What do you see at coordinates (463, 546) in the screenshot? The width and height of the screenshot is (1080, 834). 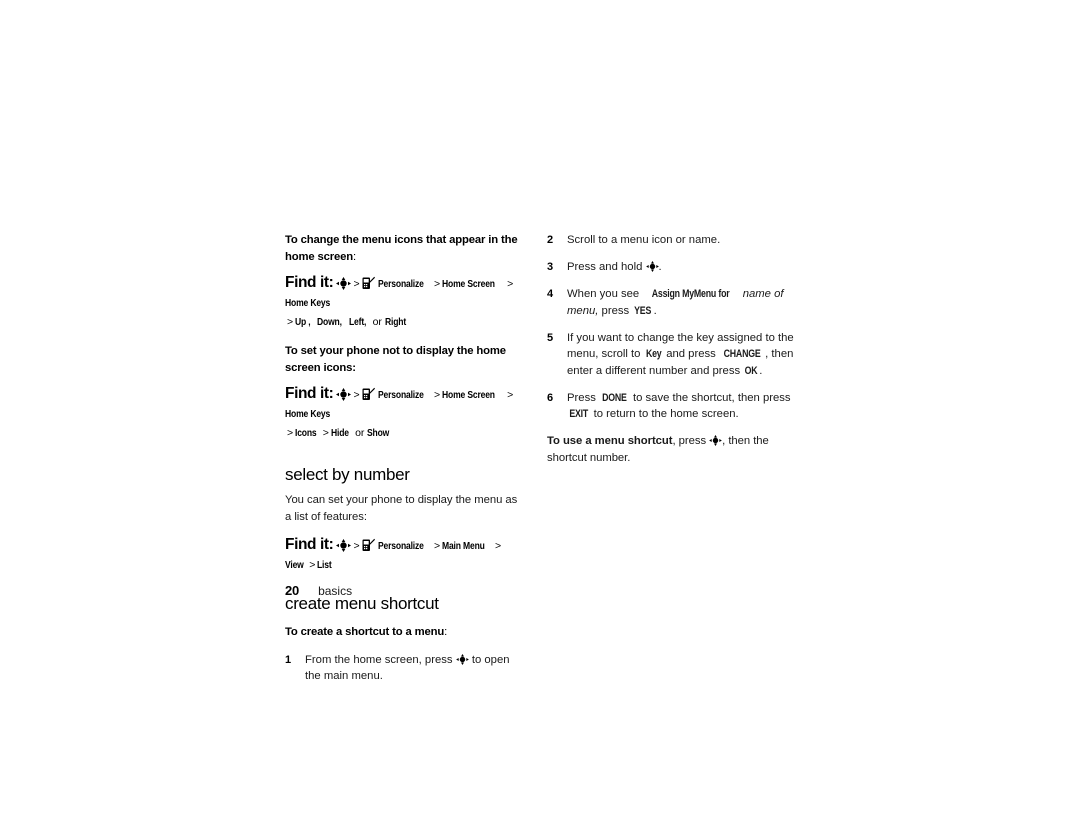 I see `path-item-main-menu: Main Menu` at bounding box center [463, 546].